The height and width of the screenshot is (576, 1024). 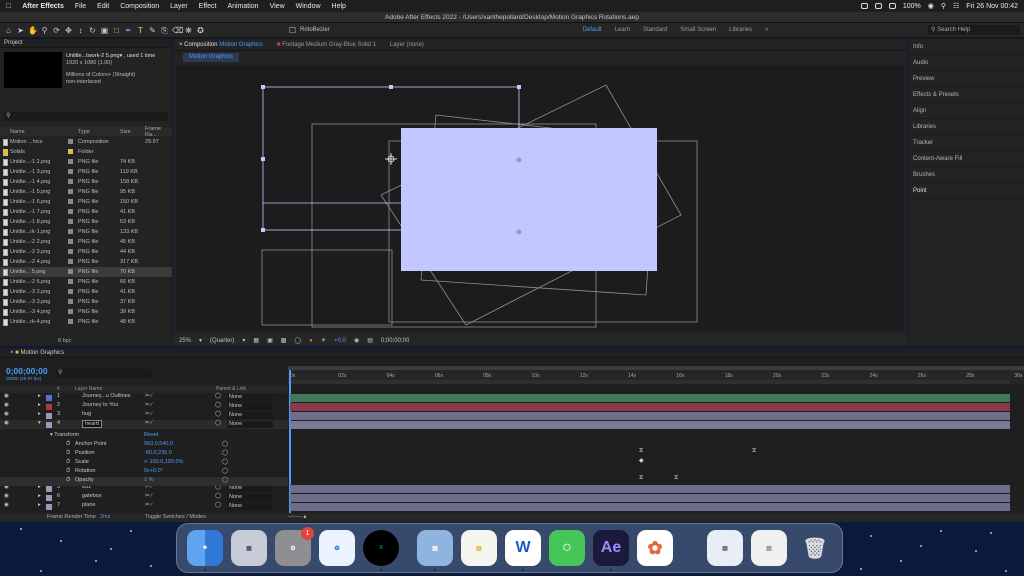 I want to click on downloads-stack-icon: ▤, so click(x=725, y=548).